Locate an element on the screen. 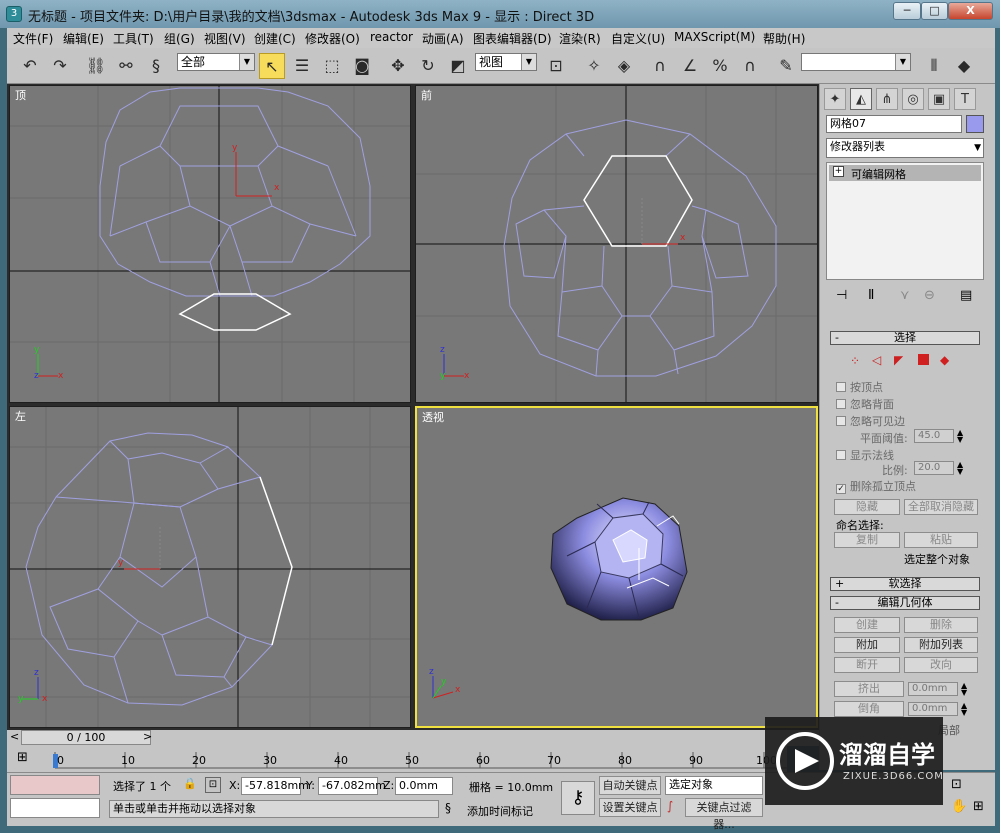 The image size is (1000, 833). remove-modifier-icon: ⊖ is located at coordinates (929, 295).